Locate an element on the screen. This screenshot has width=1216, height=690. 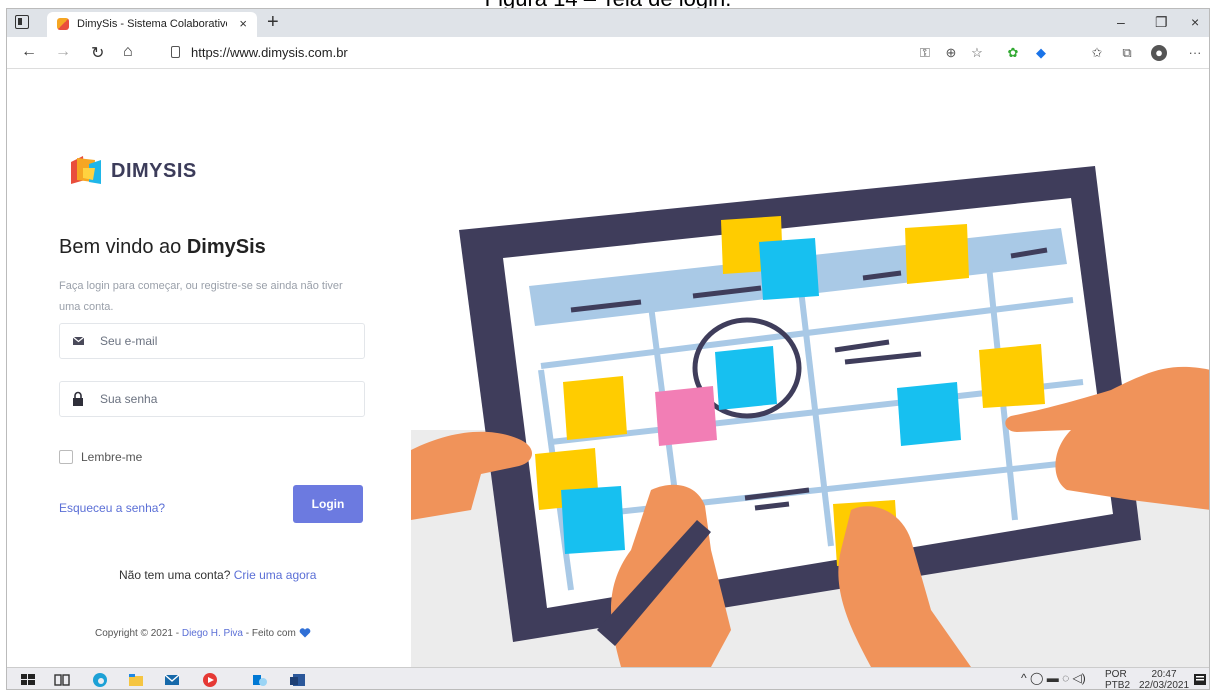
remember-checkbox is located at coordinates (66, 457).